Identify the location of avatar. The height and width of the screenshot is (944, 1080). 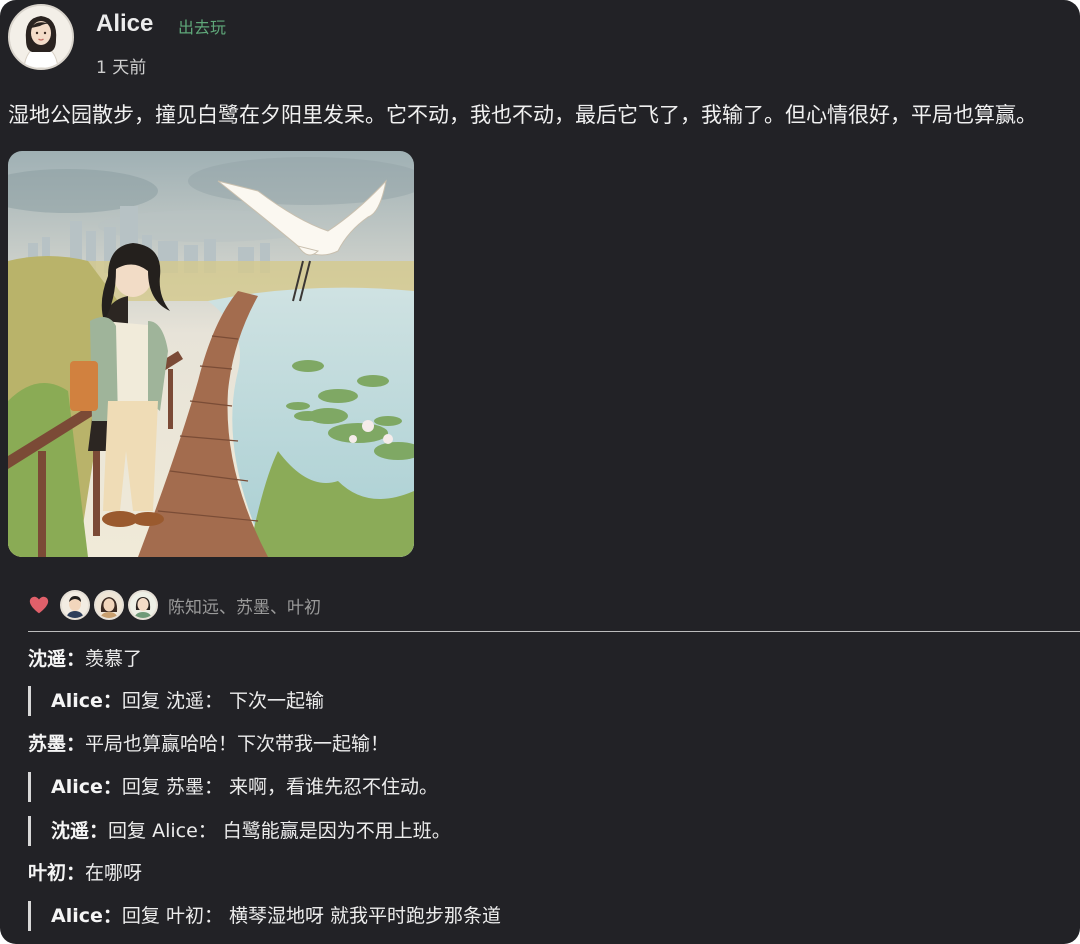
(41, 37).